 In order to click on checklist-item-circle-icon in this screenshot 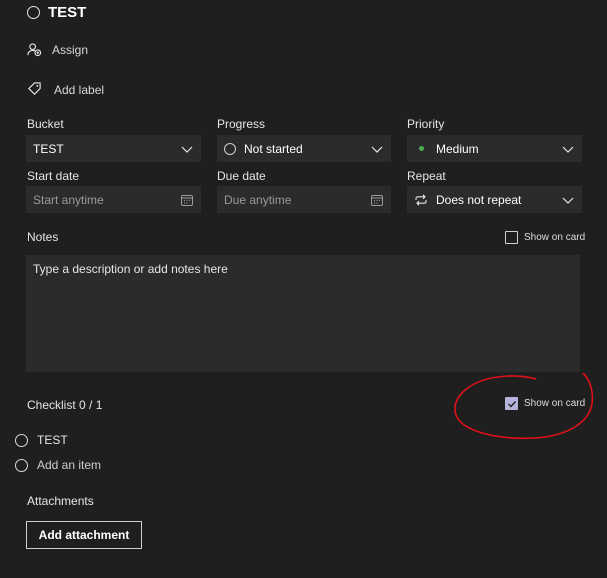, I will do `click(21, 440)`.